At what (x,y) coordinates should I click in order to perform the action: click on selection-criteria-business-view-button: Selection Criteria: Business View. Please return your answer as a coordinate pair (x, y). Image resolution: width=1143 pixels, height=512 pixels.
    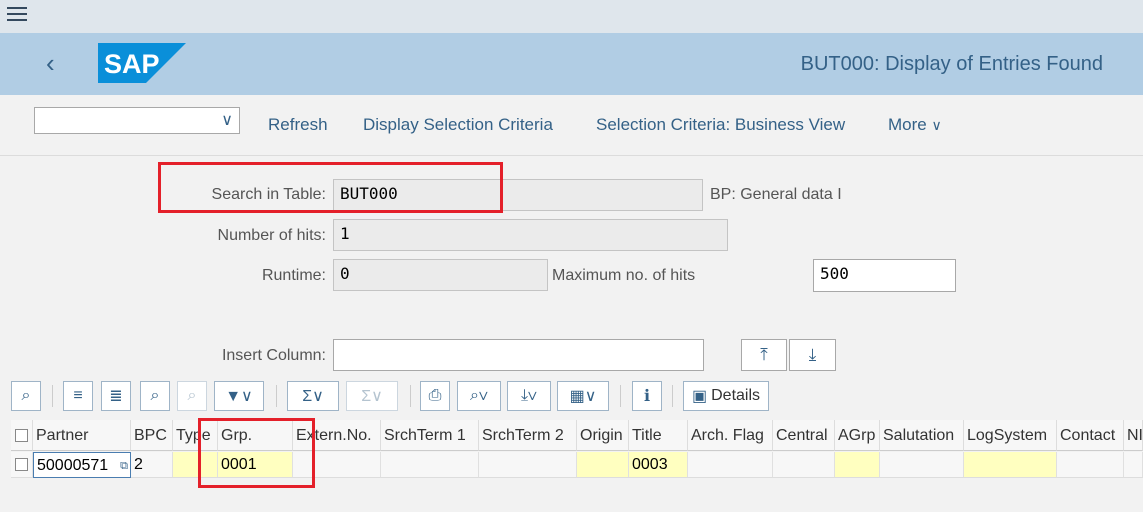
    Looking at the image, I should click on (720, 125).